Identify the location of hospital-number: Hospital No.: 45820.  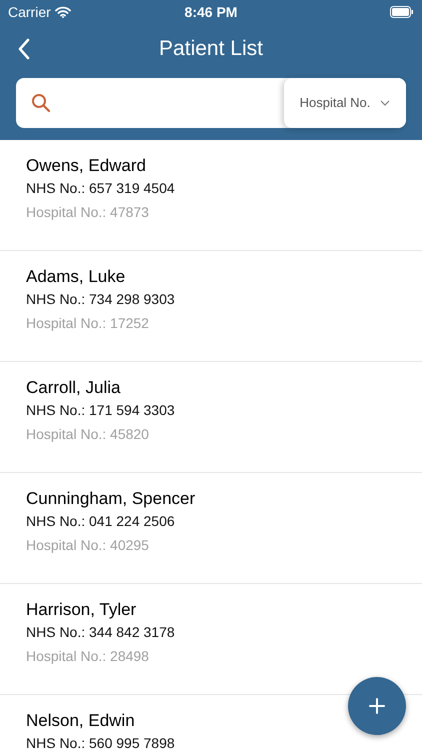
(88, 434).